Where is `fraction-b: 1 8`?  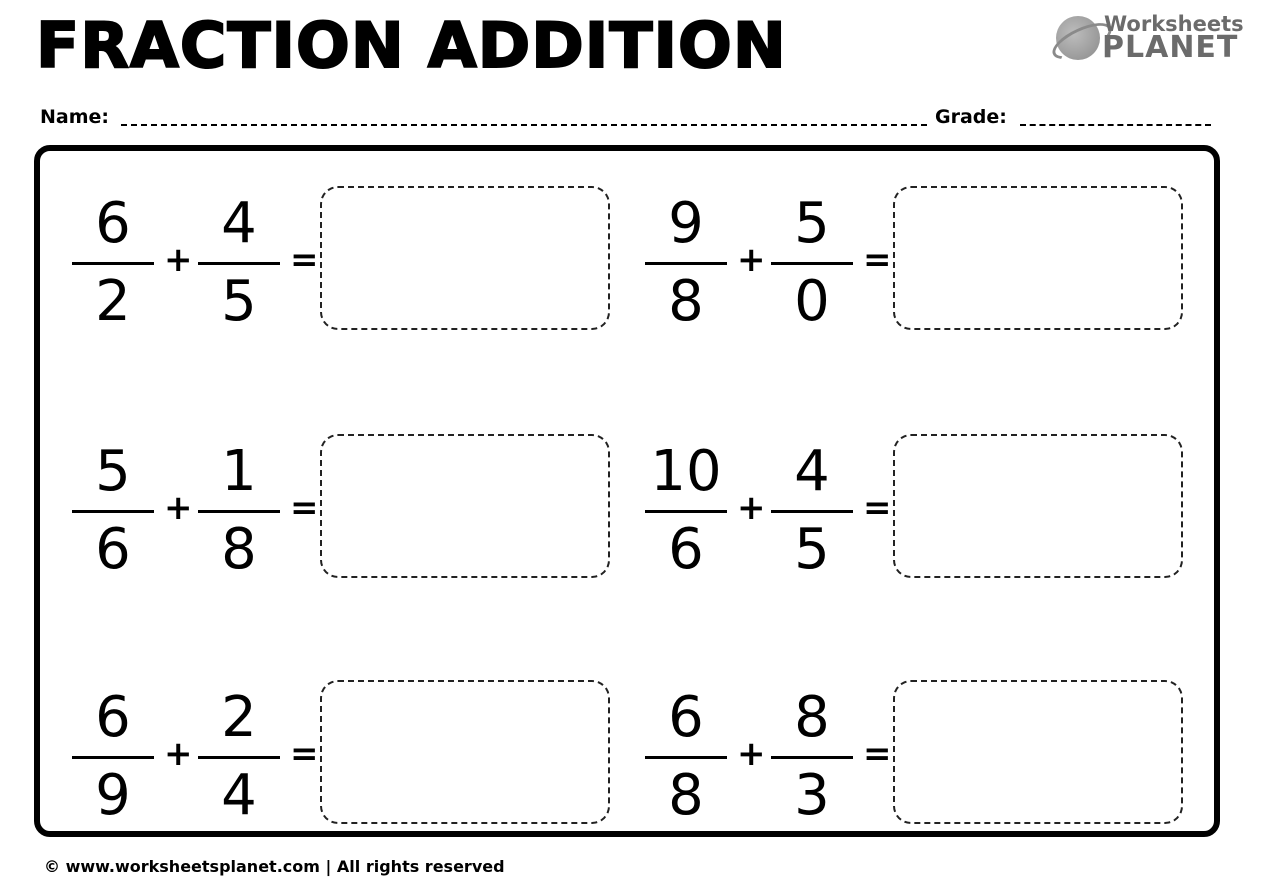
fraction-b: 1 8 is located at coordinates (239, 509).